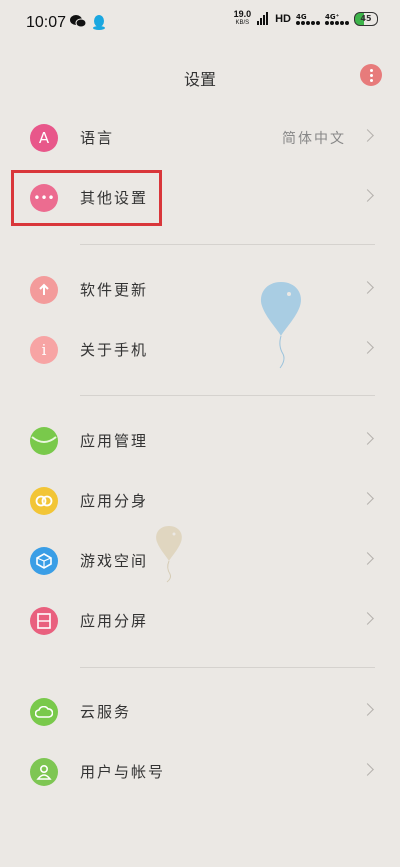 This screenshot has width=400, height=867. Describe the element at coordinates (114, 441) in the screenshot. I see `item-label: 应用管理` at that location.